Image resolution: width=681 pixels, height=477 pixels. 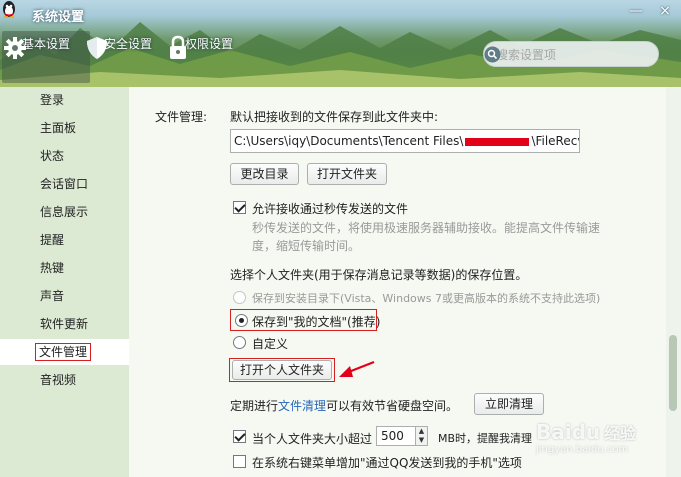 What do you see at coordinates (426, 298) in the screenshot?
I see `radio-install-dir-label: 保存到安装目录下(Vista、Windows 7或更高版本的系统不支持此选项)` at bounding box center [426, 298].